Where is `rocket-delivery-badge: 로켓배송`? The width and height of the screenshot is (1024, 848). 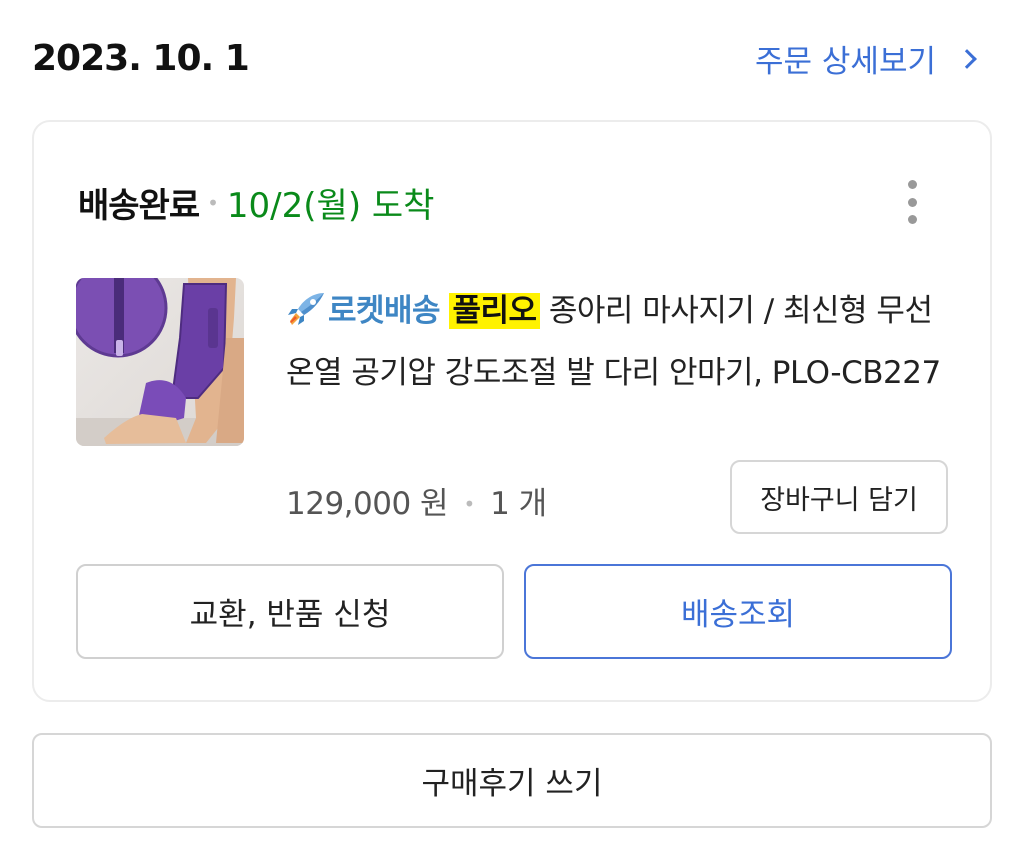
rocket-delivery-badge: 로켓배송 is located at coordinates (384, 311).